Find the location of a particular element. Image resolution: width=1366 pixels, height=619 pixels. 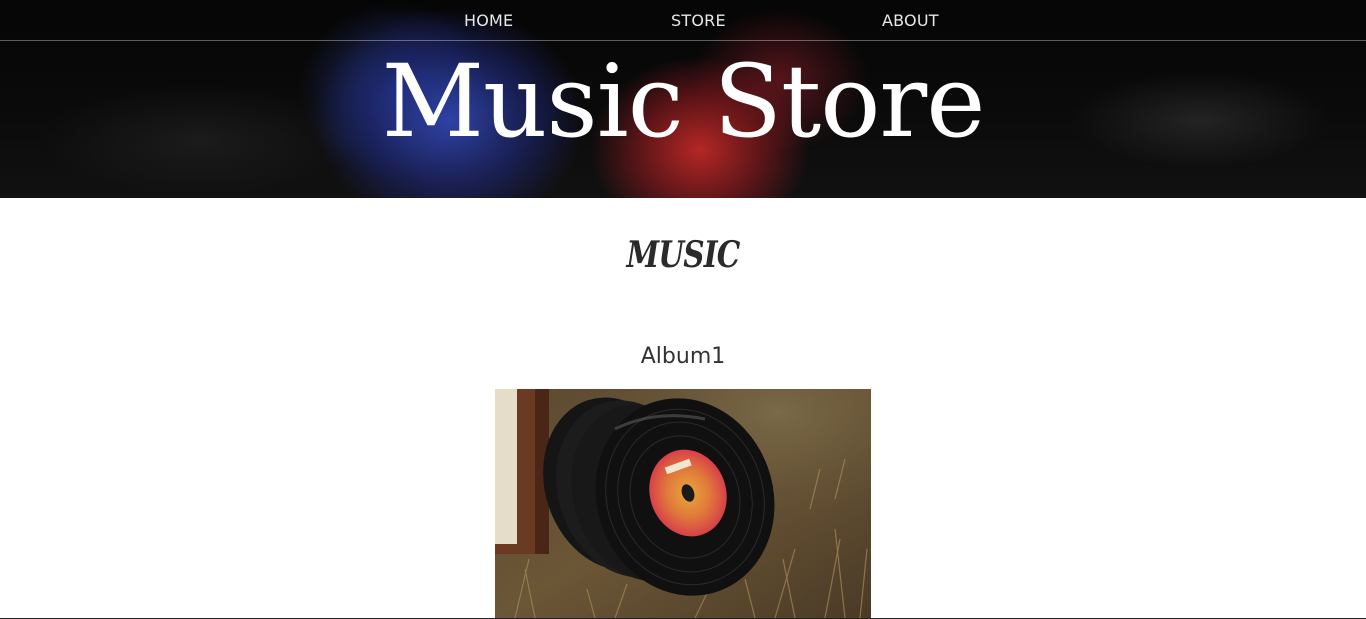

nav-link-home: HOME is located at coordinates (488, 20).